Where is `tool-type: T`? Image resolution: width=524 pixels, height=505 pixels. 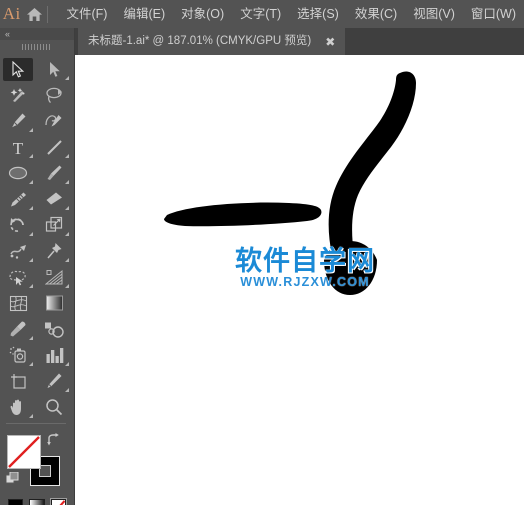
tool-type: T is located at coordinates (18, 147).